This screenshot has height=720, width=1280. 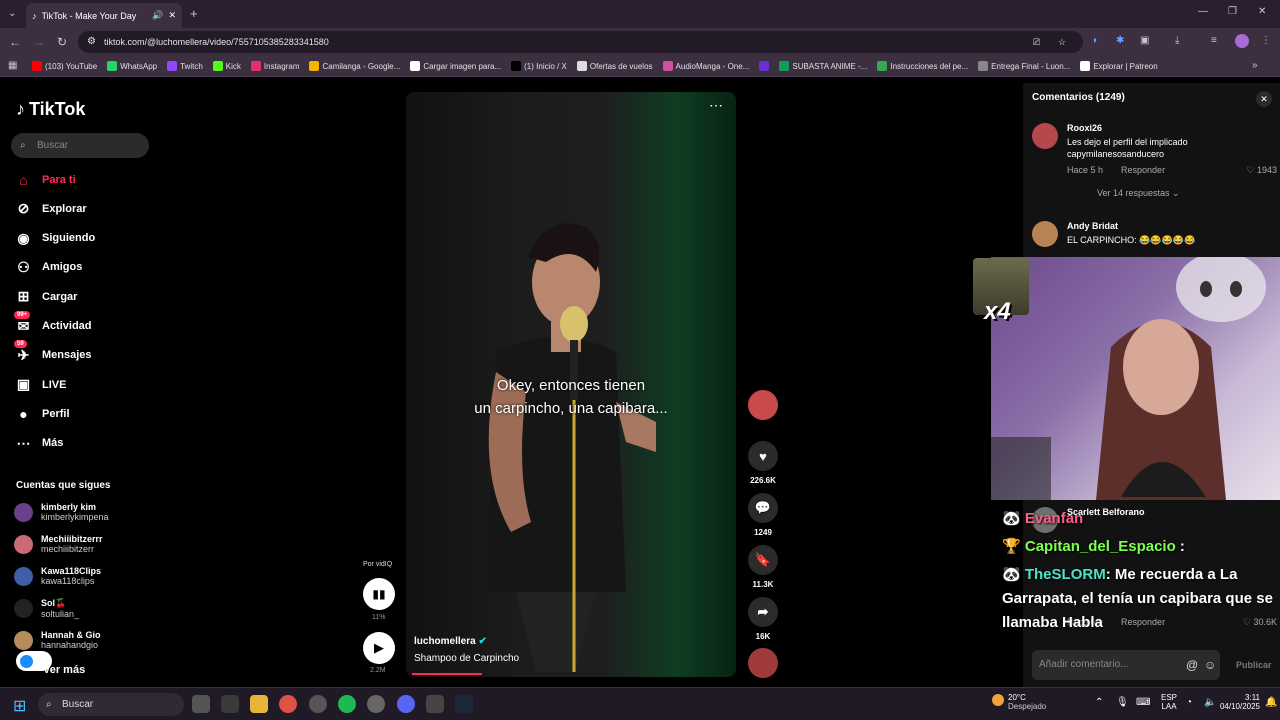 I want to click on bookmark-item: Explorar | Patreon, so click(x=1119, y=66).